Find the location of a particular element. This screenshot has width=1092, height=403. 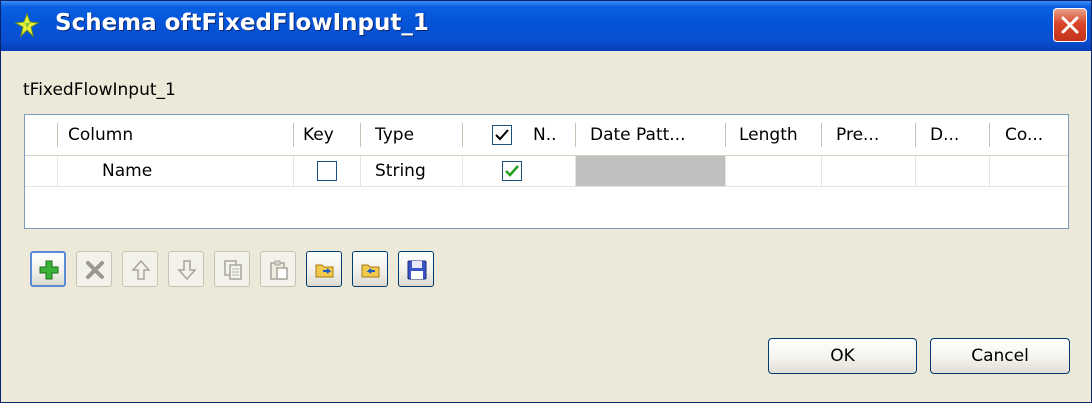

cell-type: String is located at coordinates (400, 171).